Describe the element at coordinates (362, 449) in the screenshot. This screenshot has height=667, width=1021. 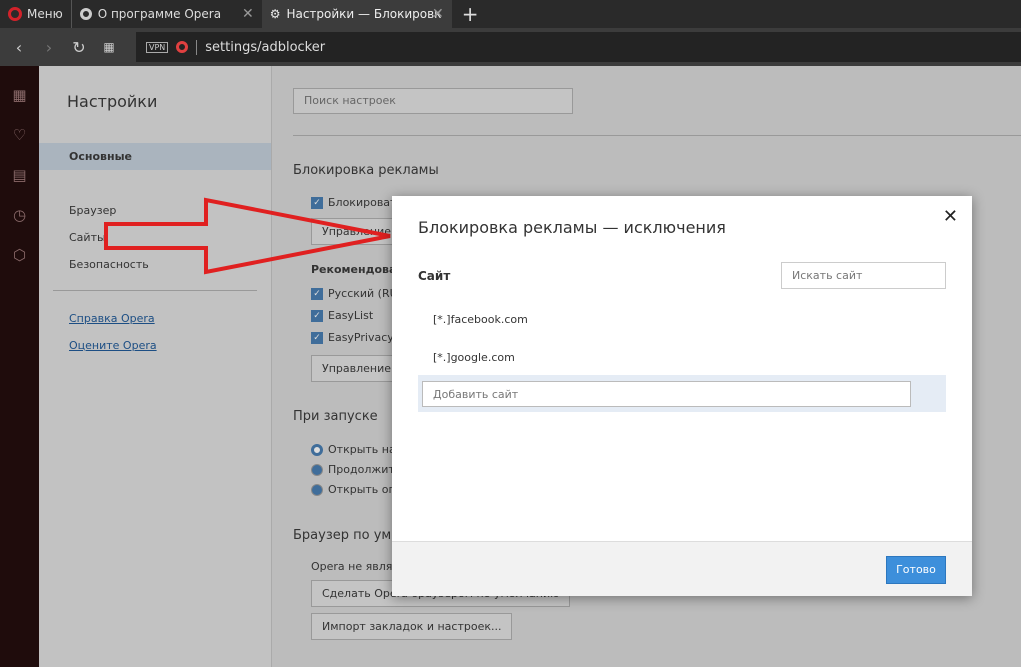
I see `radio-label: Открыть на` at that location.